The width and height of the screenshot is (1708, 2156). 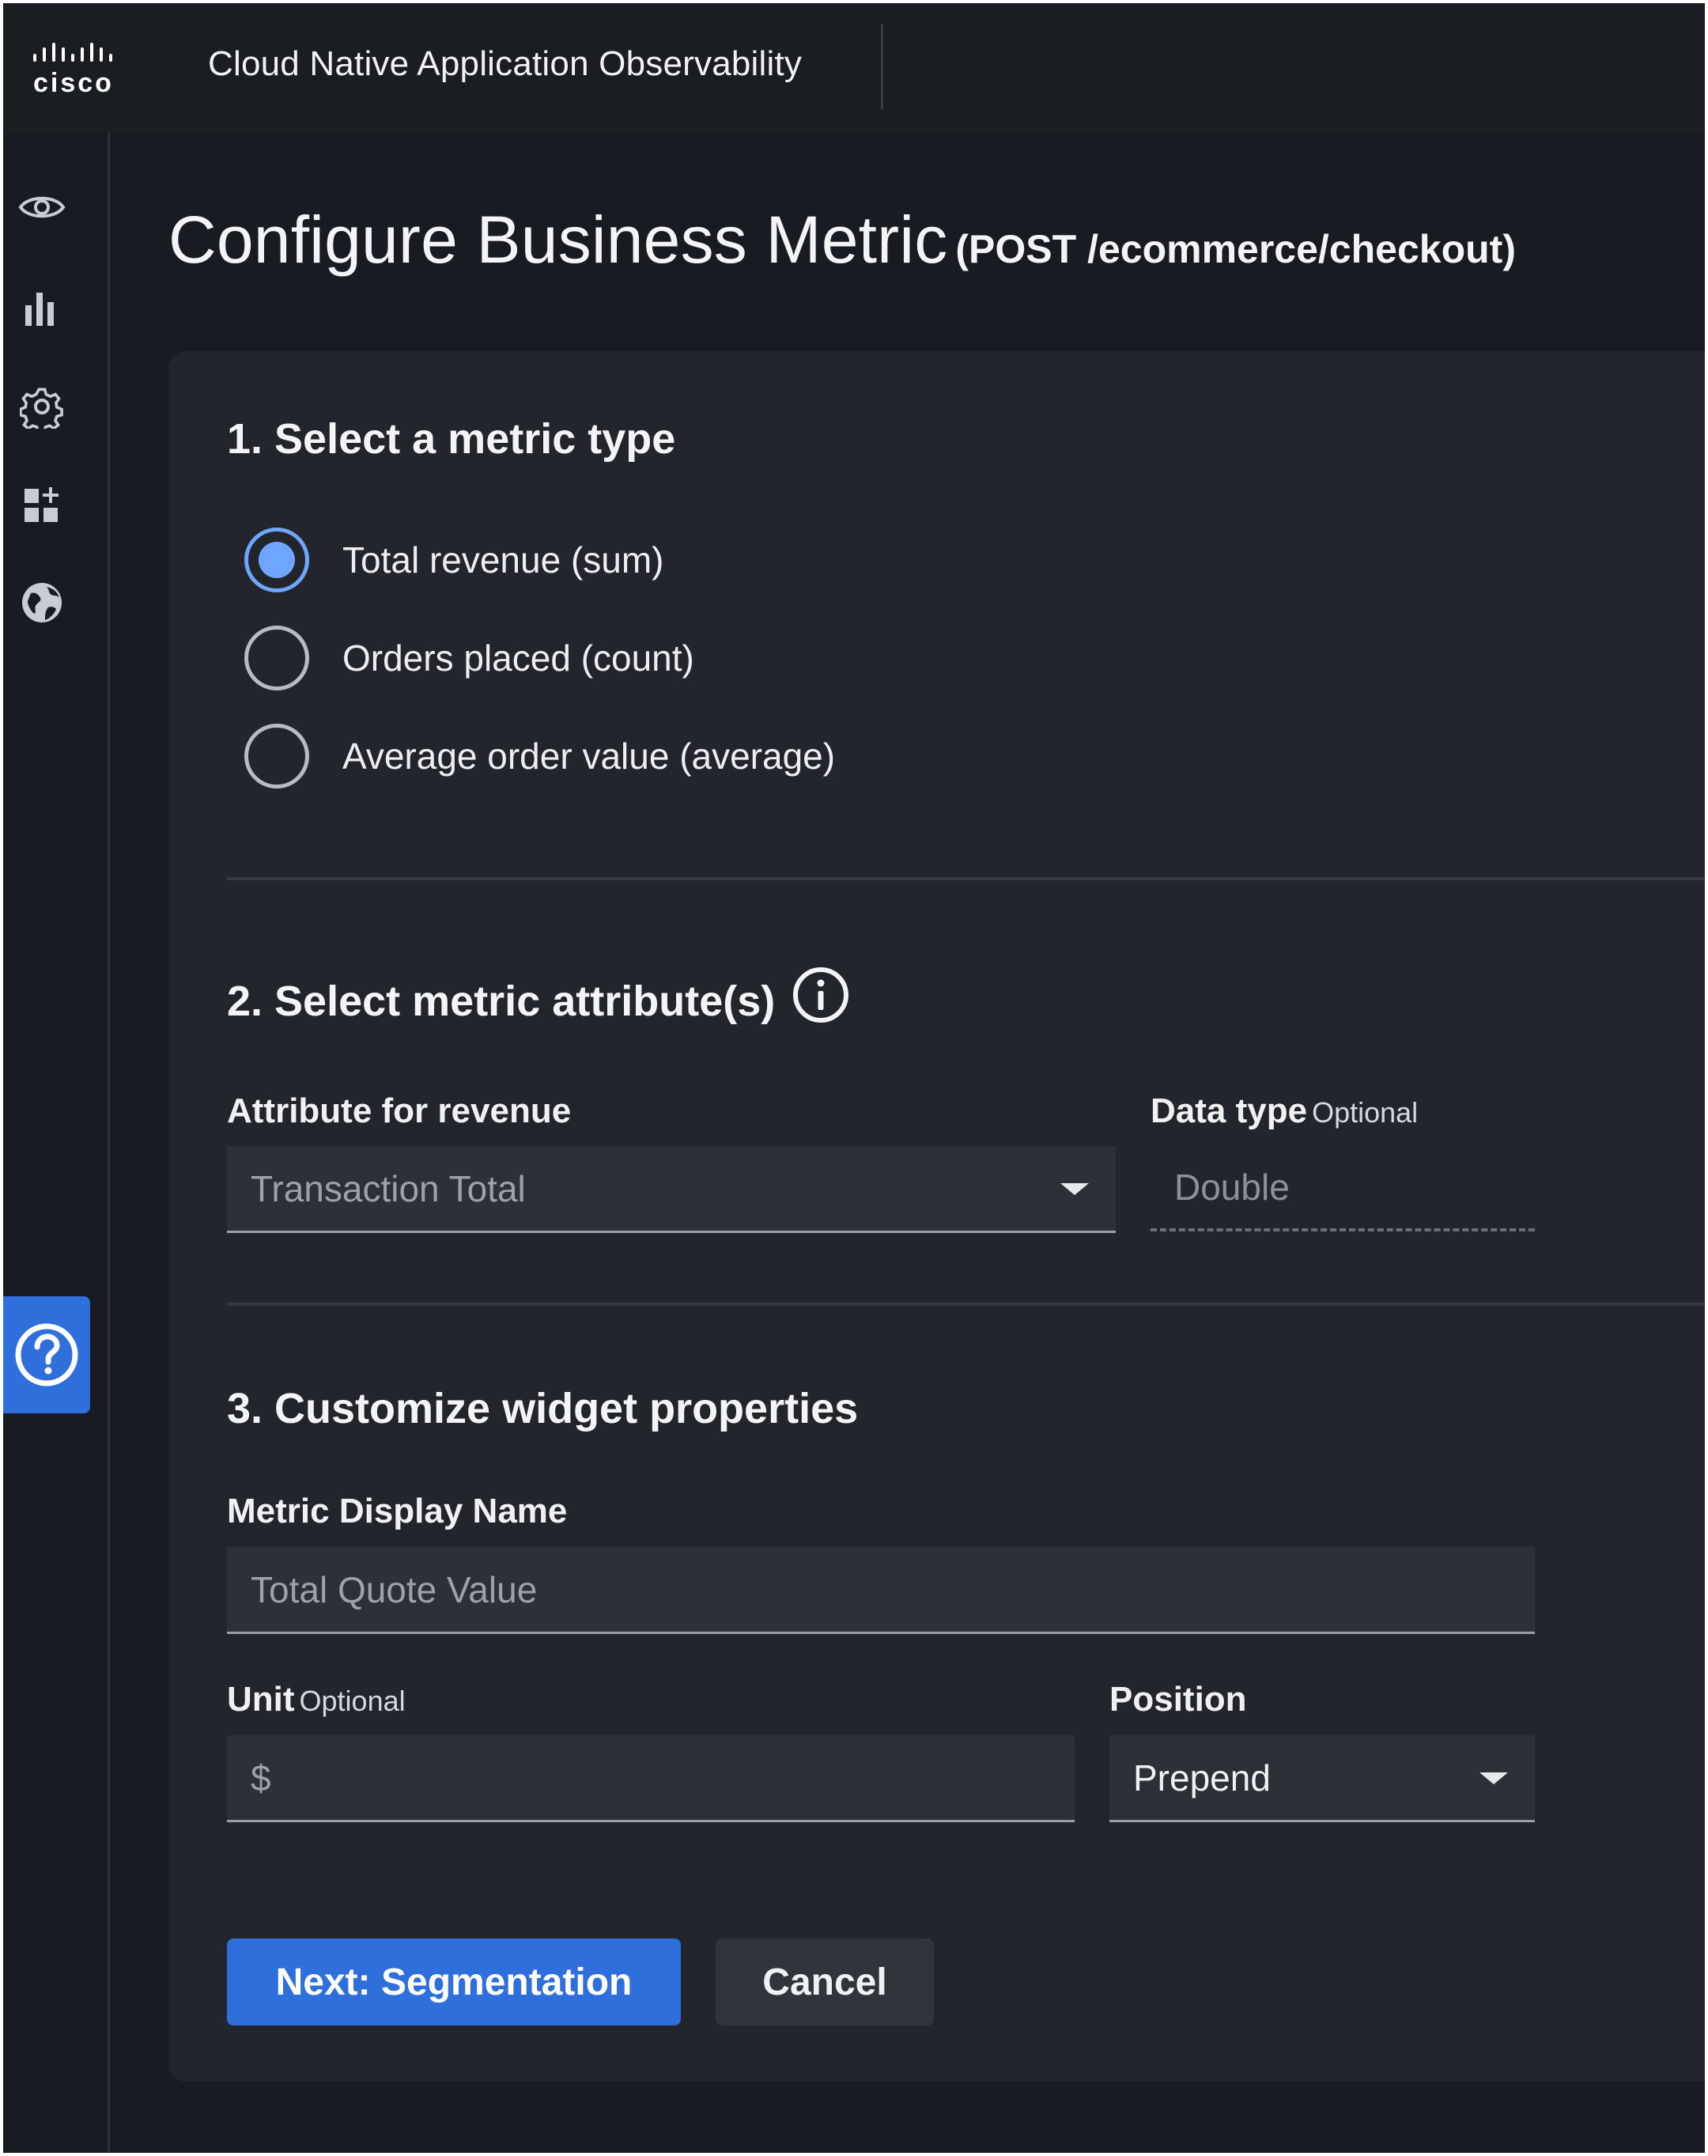 What do you see at coordinates (1235, 249) in the screenshot?
I see `page-route: (POST /ecommerce/checkout)` at bounding box center [1235, 249].